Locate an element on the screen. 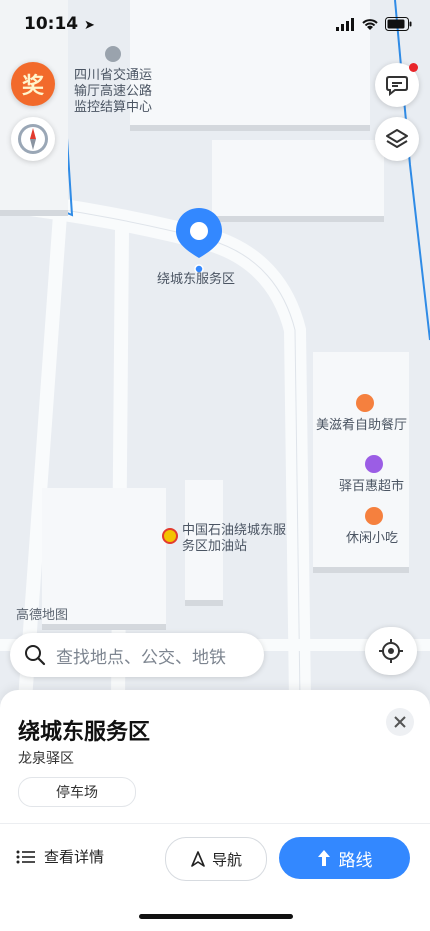 This screenshot has width=430, height=931. compass-button is located at coordinates (33, 139).